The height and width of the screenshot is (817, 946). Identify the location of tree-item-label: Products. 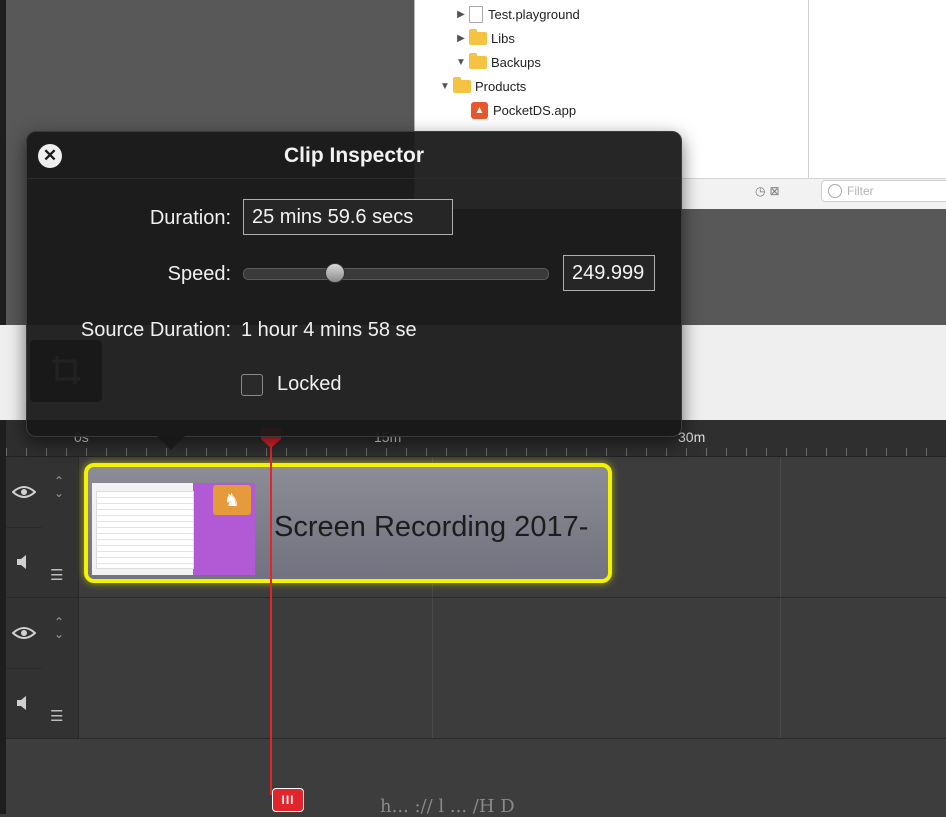
(501, 86).